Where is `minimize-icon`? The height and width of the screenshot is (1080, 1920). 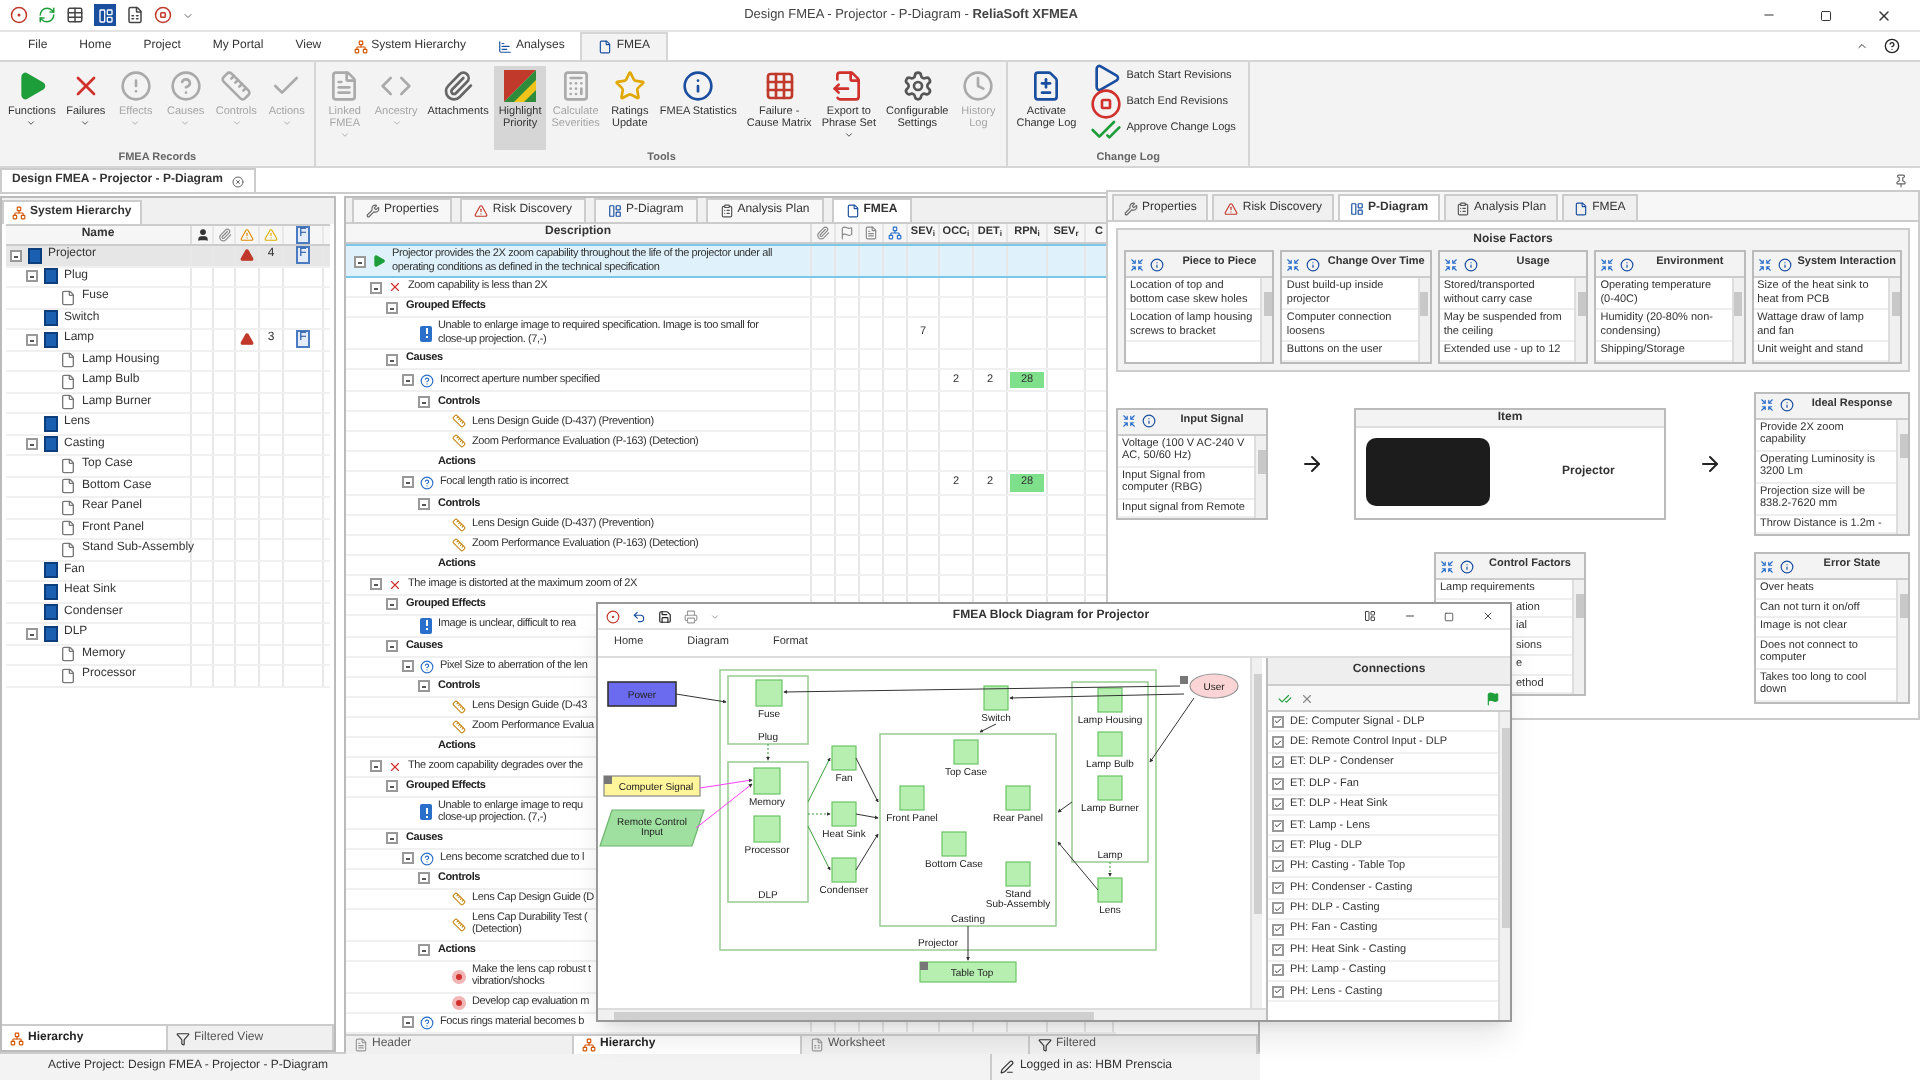
minimize-icon is located at coordinates (1410, 616).